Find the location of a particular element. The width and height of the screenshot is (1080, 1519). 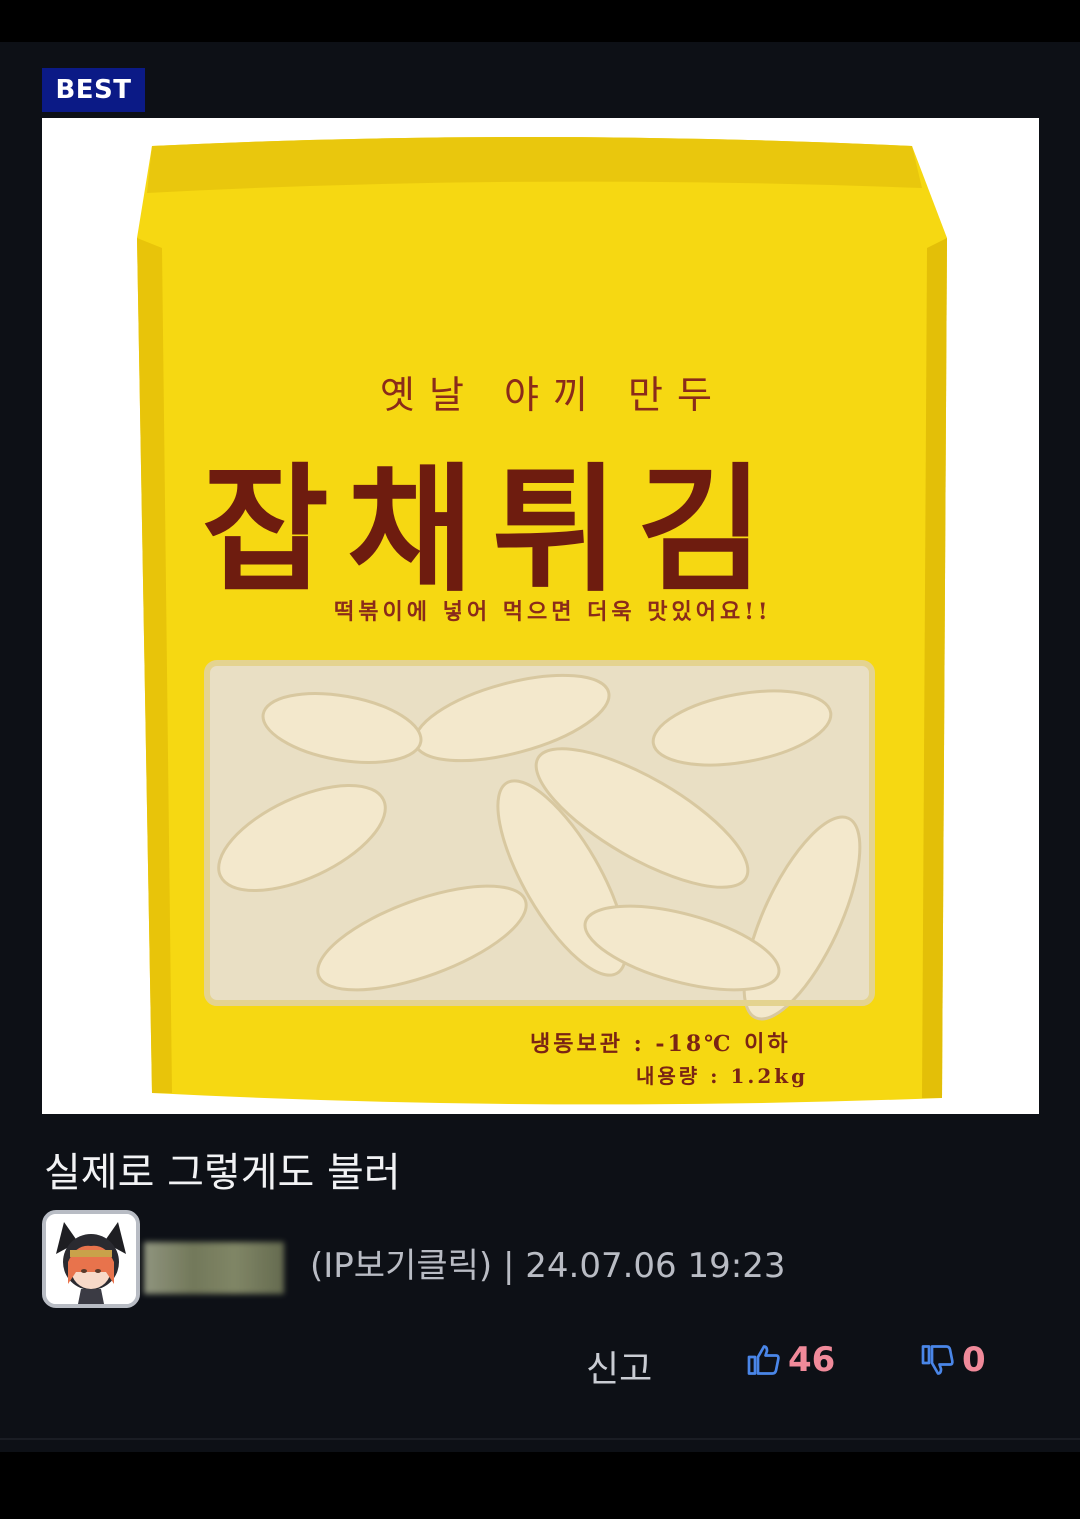

nickname-blurred is located at coordinates (214, 1268).